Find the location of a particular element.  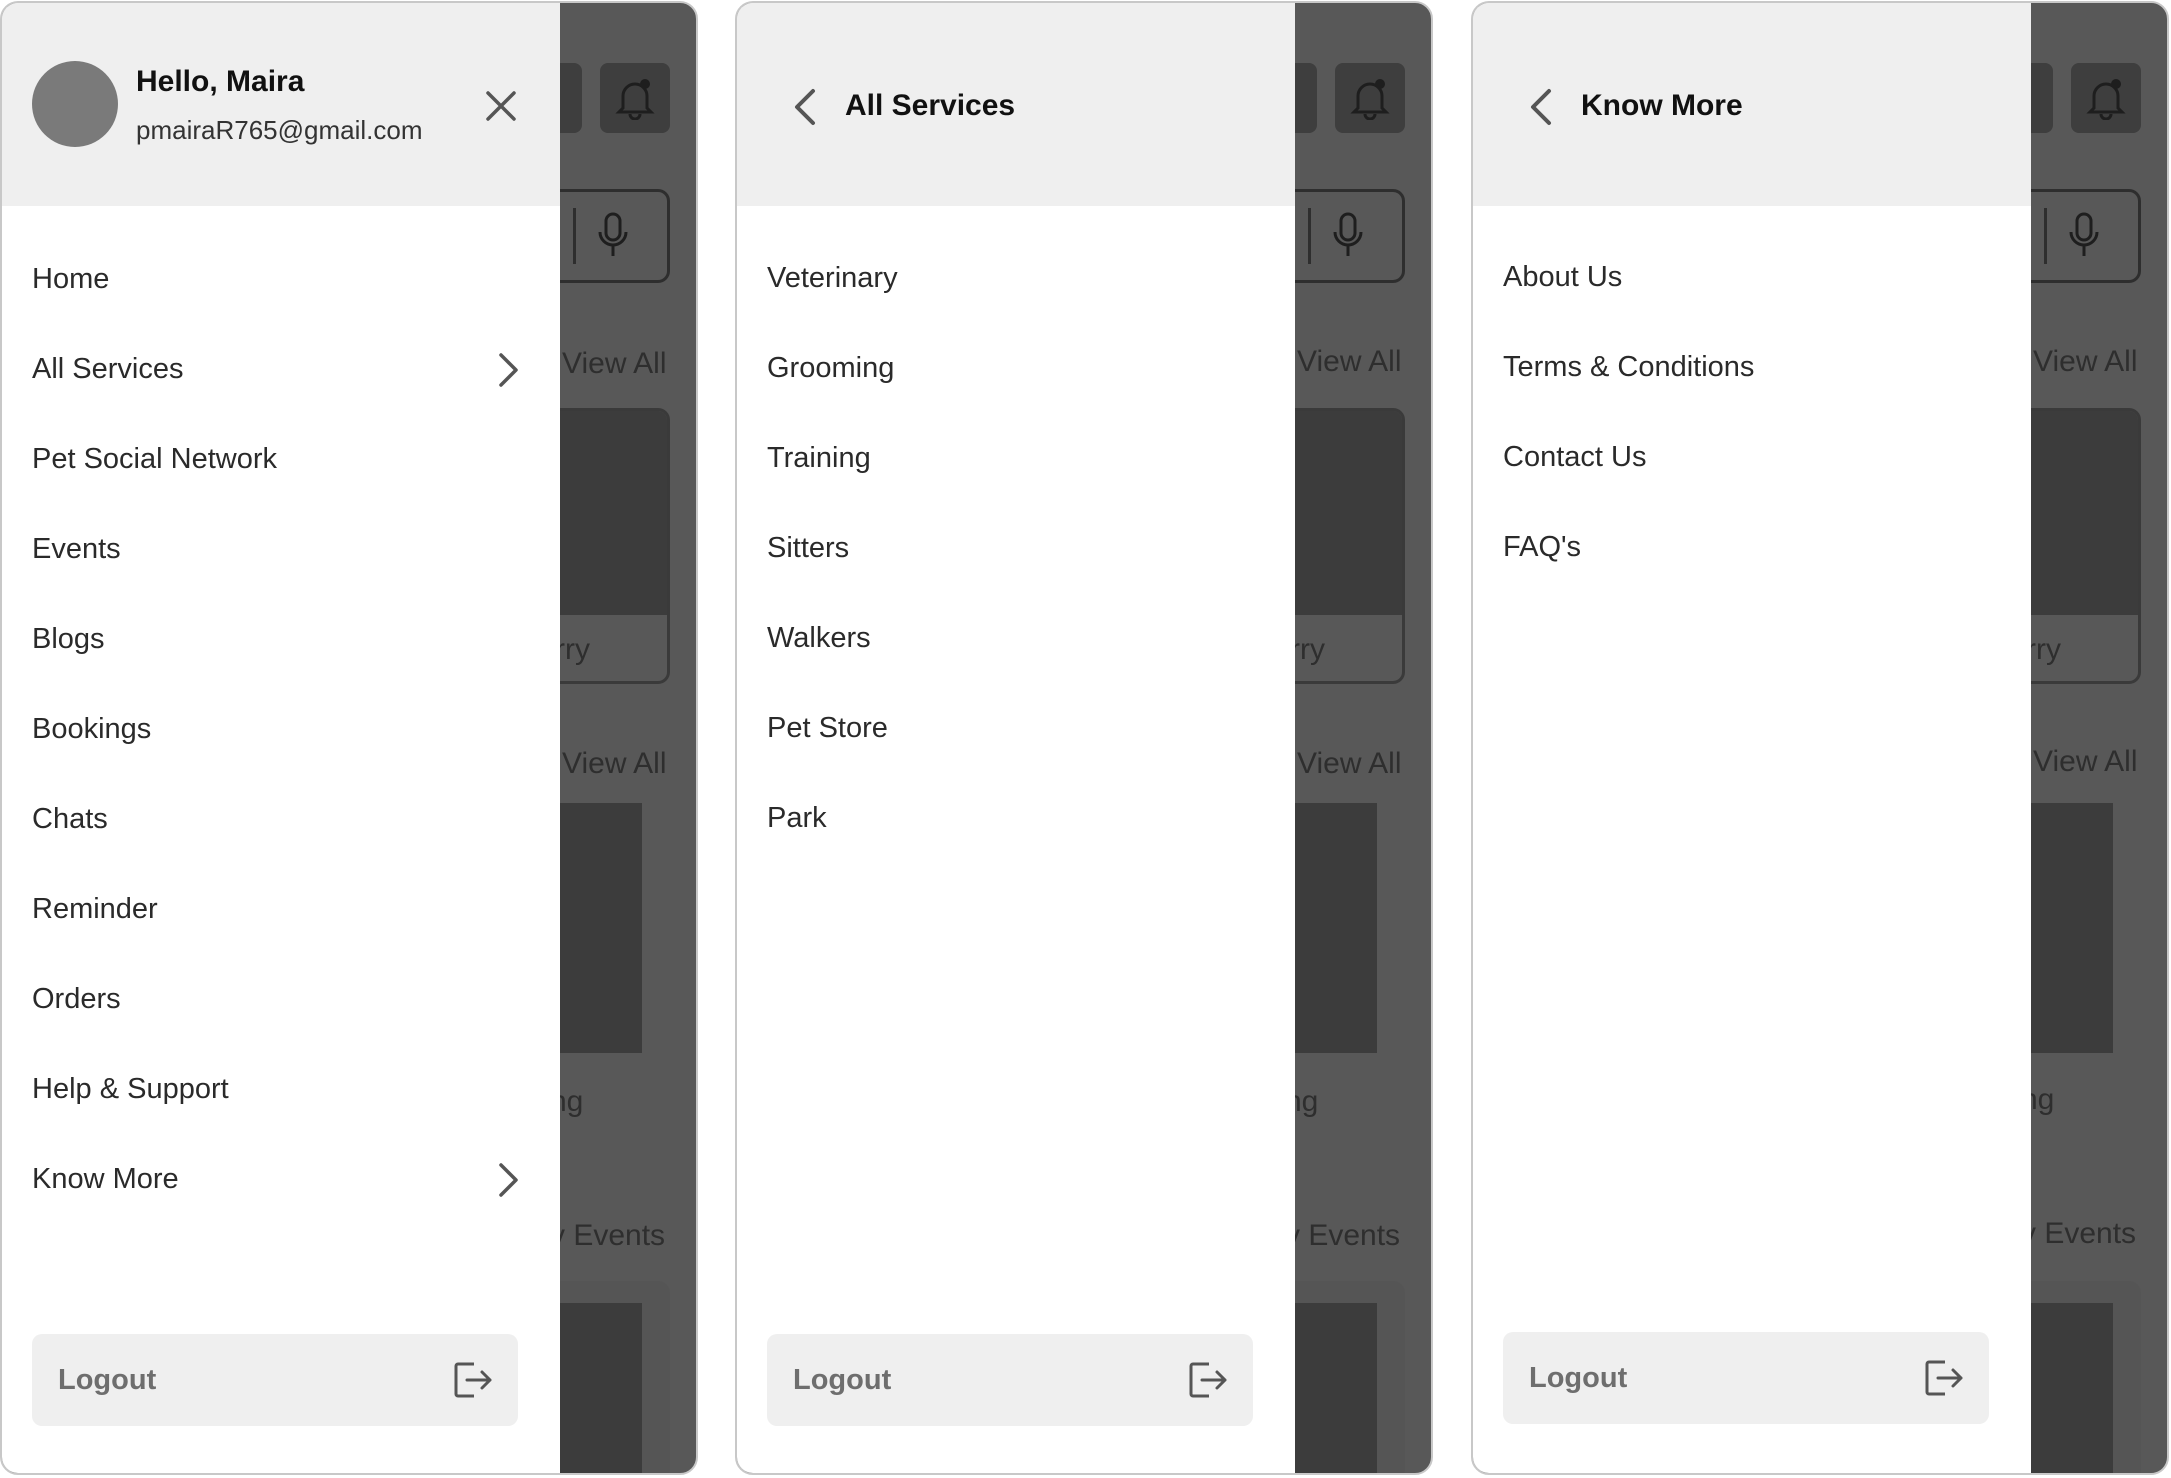

menu-item-sitters: Sitters is located at coordinates (1012, 548).